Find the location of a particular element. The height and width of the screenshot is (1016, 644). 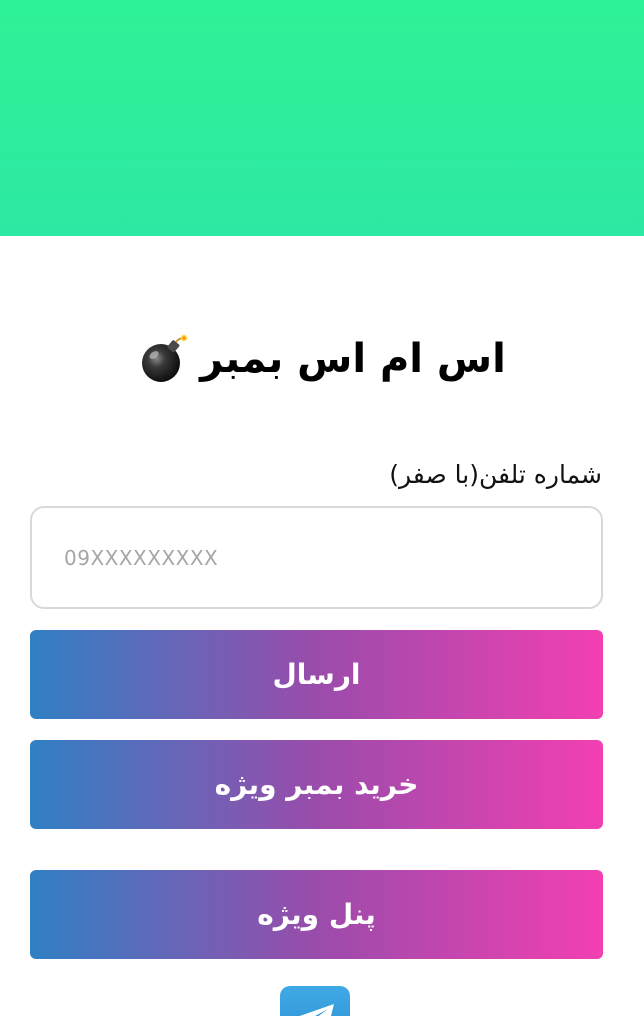

vip-panel-button: پنل ویژه is located at coordinates (316, 914).